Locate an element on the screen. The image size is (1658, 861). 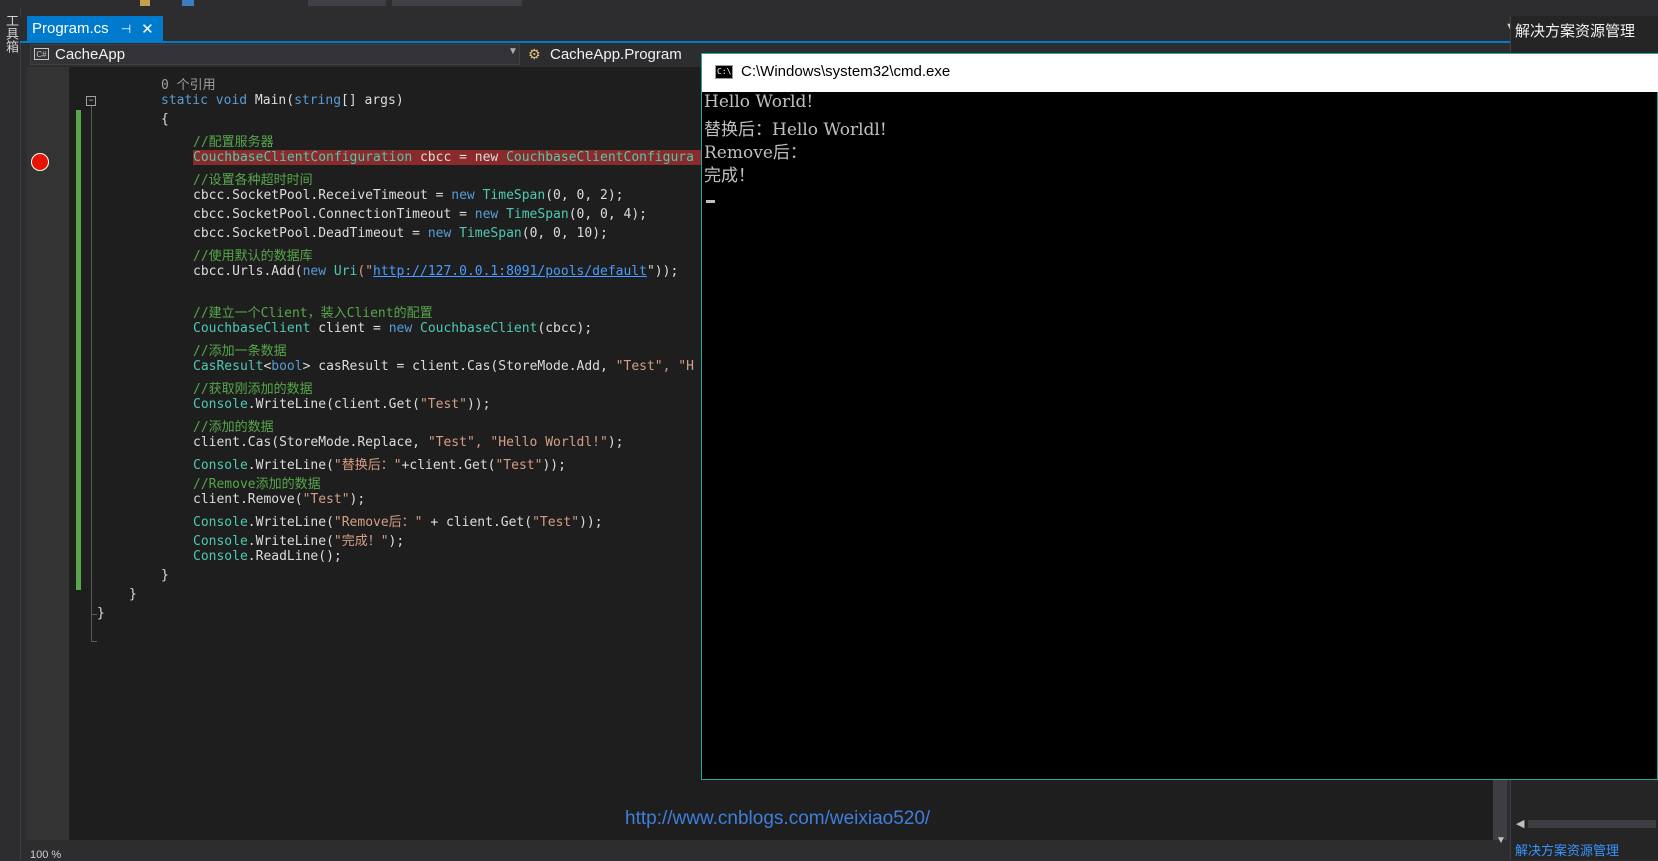
code-token: [] args) is located at coordinates (372, 100).